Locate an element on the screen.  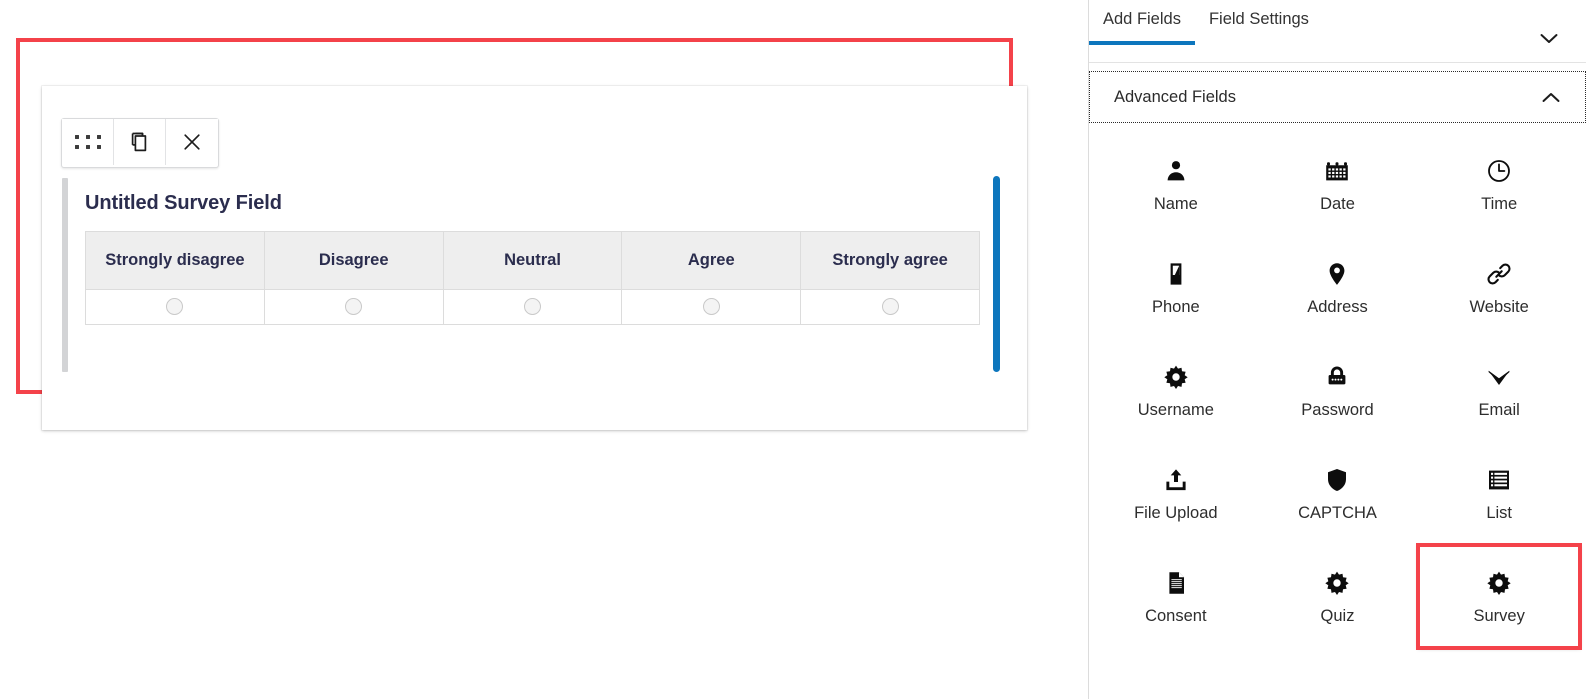
field-tile-quiz: Quiz is located at coordinates (1337, 596).